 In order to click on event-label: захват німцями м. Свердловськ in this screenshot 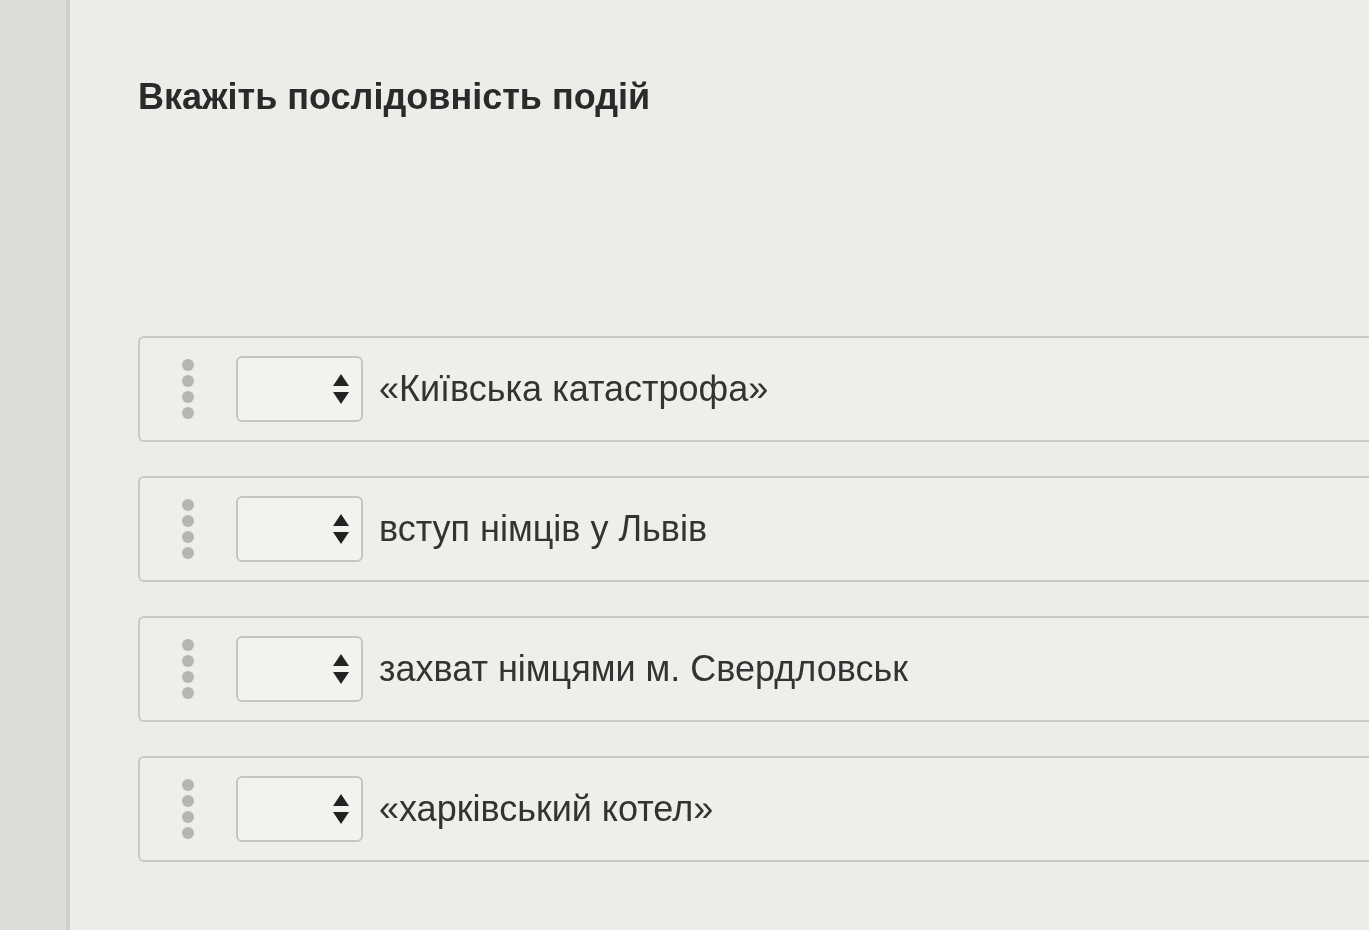, I will do `click(643, 669)`.